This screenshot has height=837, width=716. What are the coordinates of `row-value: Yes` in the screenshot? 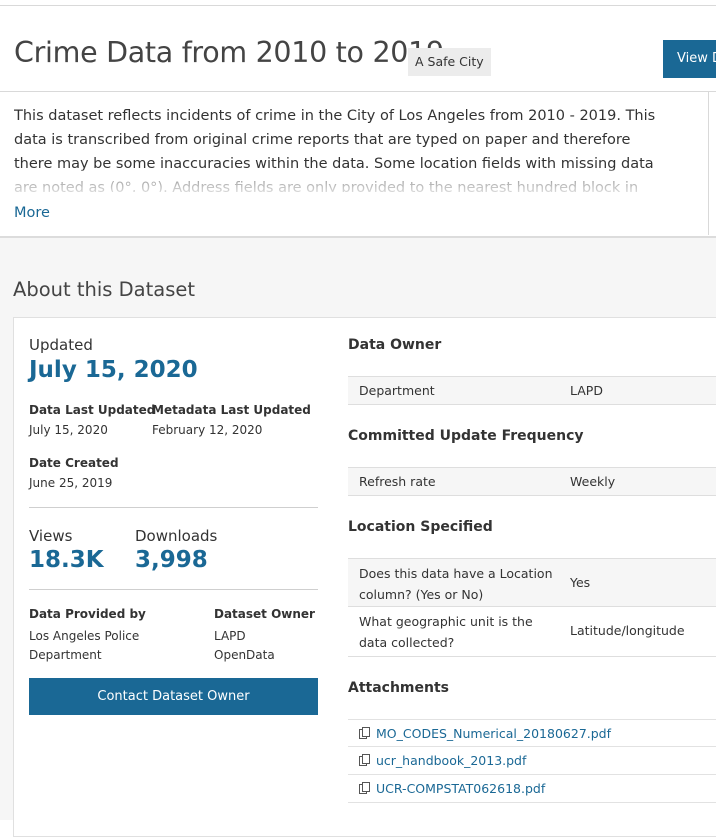 It's located at (580, 582).